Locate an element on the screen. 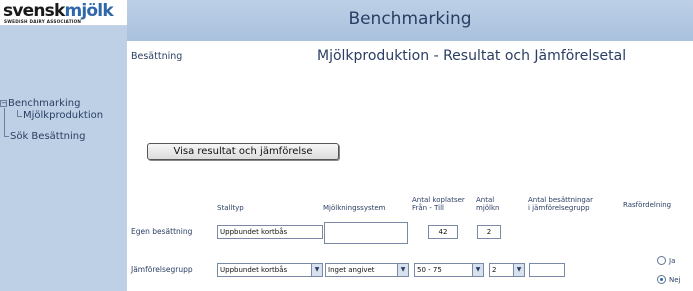 The width and height of the screenshot is (693, 291). mjolkn-select: 2 ▼ is located at coordinates (507, 270).